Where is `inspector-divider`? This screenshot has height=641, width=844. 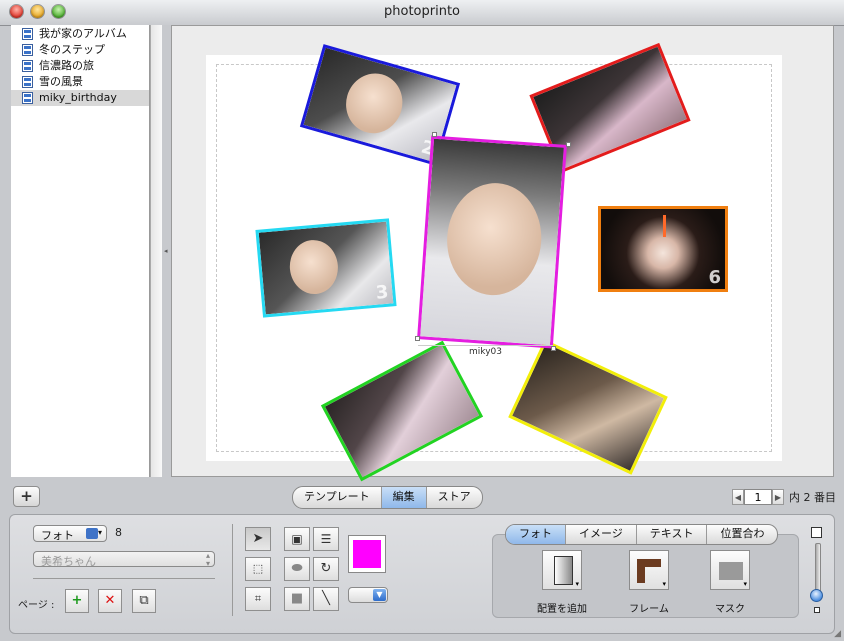
inspector-divider is located at coordinates (124, 578).